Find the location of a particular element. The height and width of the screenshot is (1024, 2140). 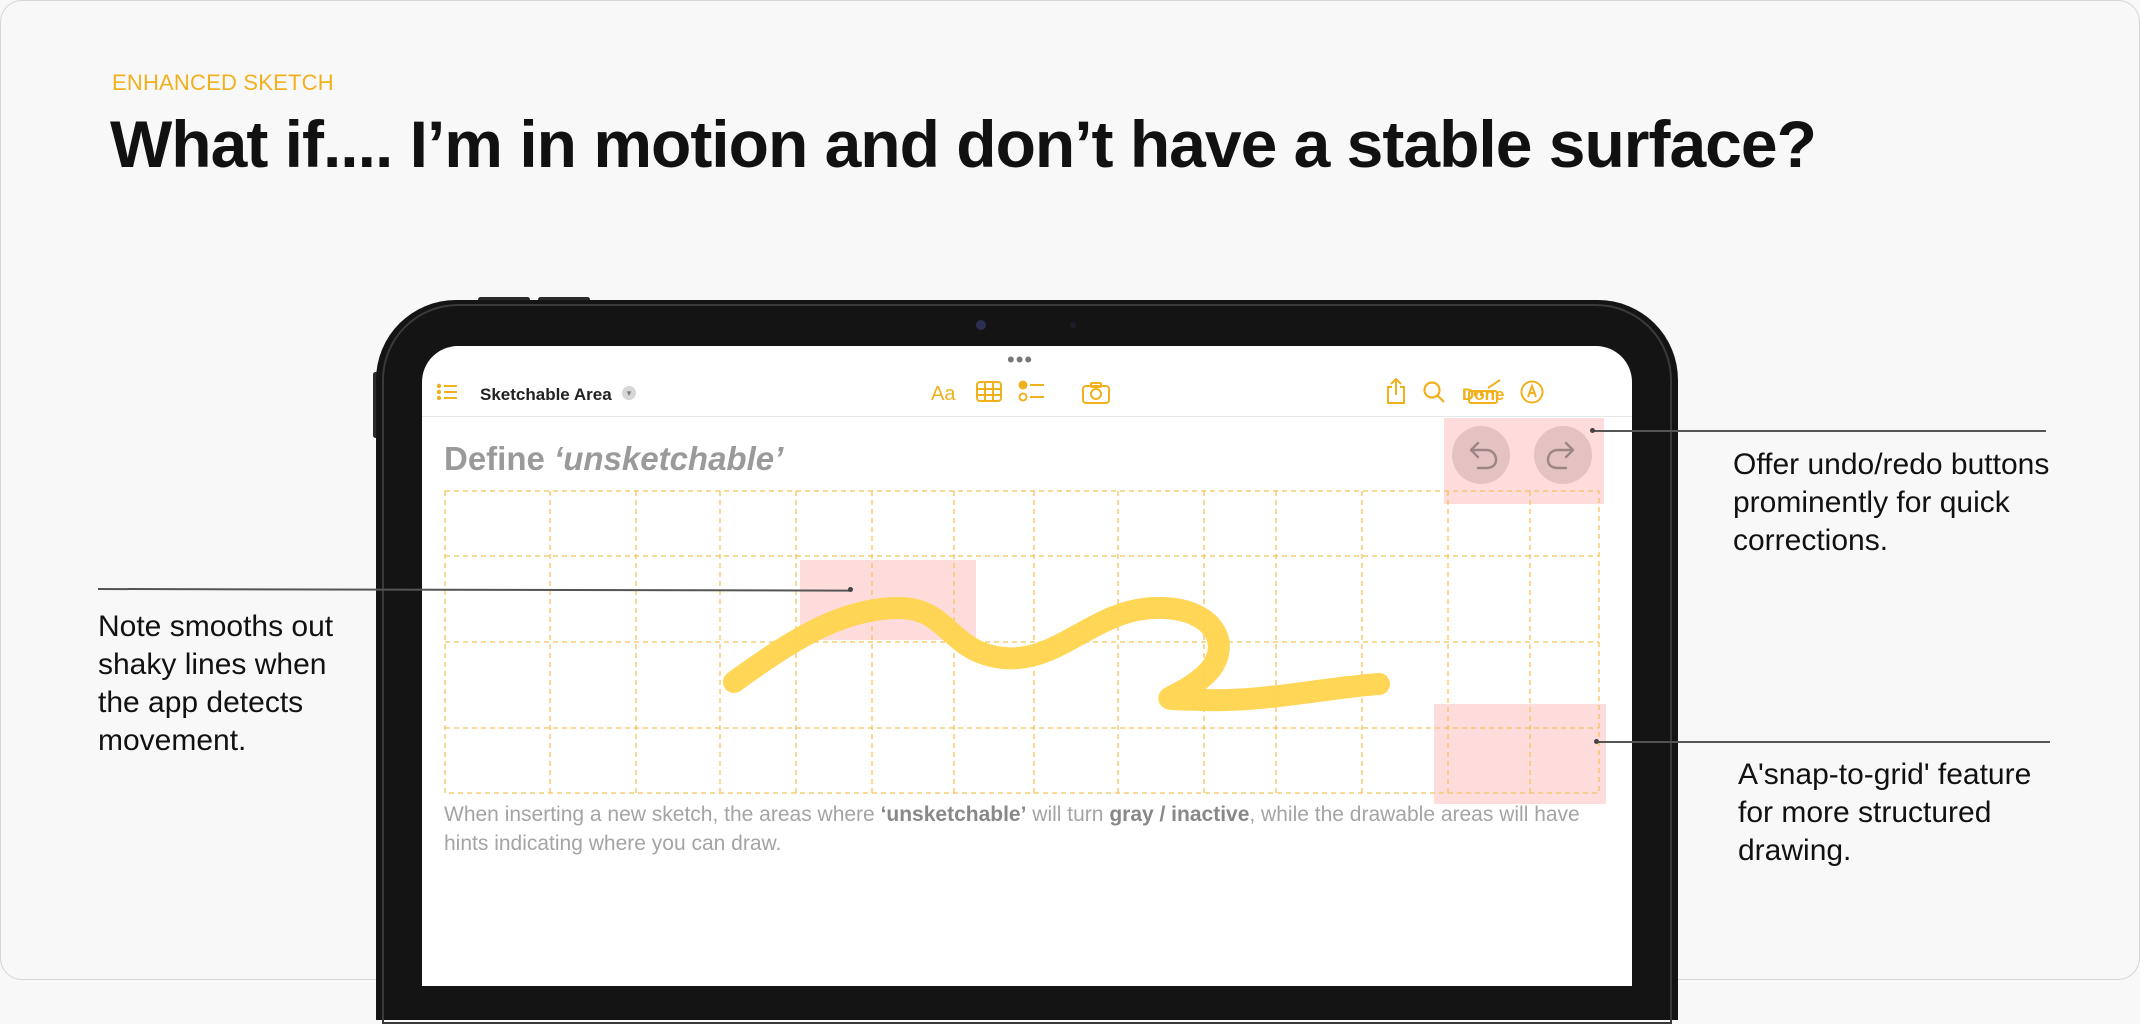

annotation-line: movement. is located at coordinates (172, 740).